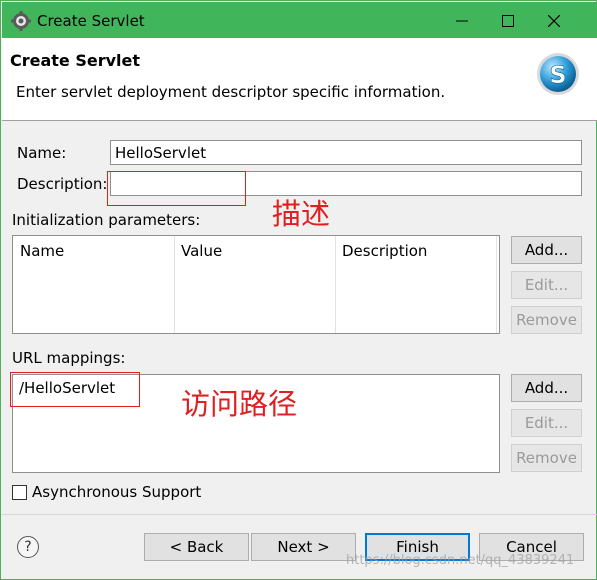  What do you see at coordinates (196, 547) in the screenshot?
I see `back-button: < Back` at bounding box center [196, 547].